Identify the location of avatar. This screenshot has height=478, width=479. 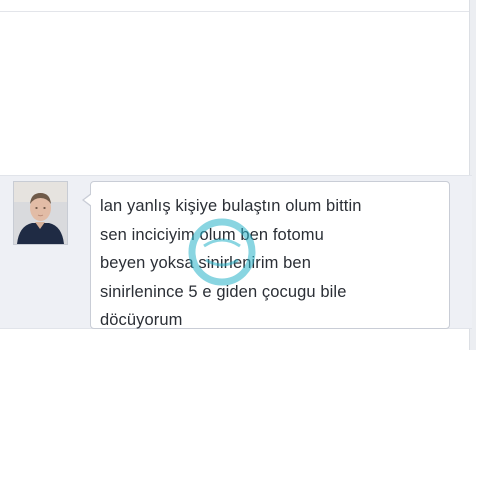
(40, 213).